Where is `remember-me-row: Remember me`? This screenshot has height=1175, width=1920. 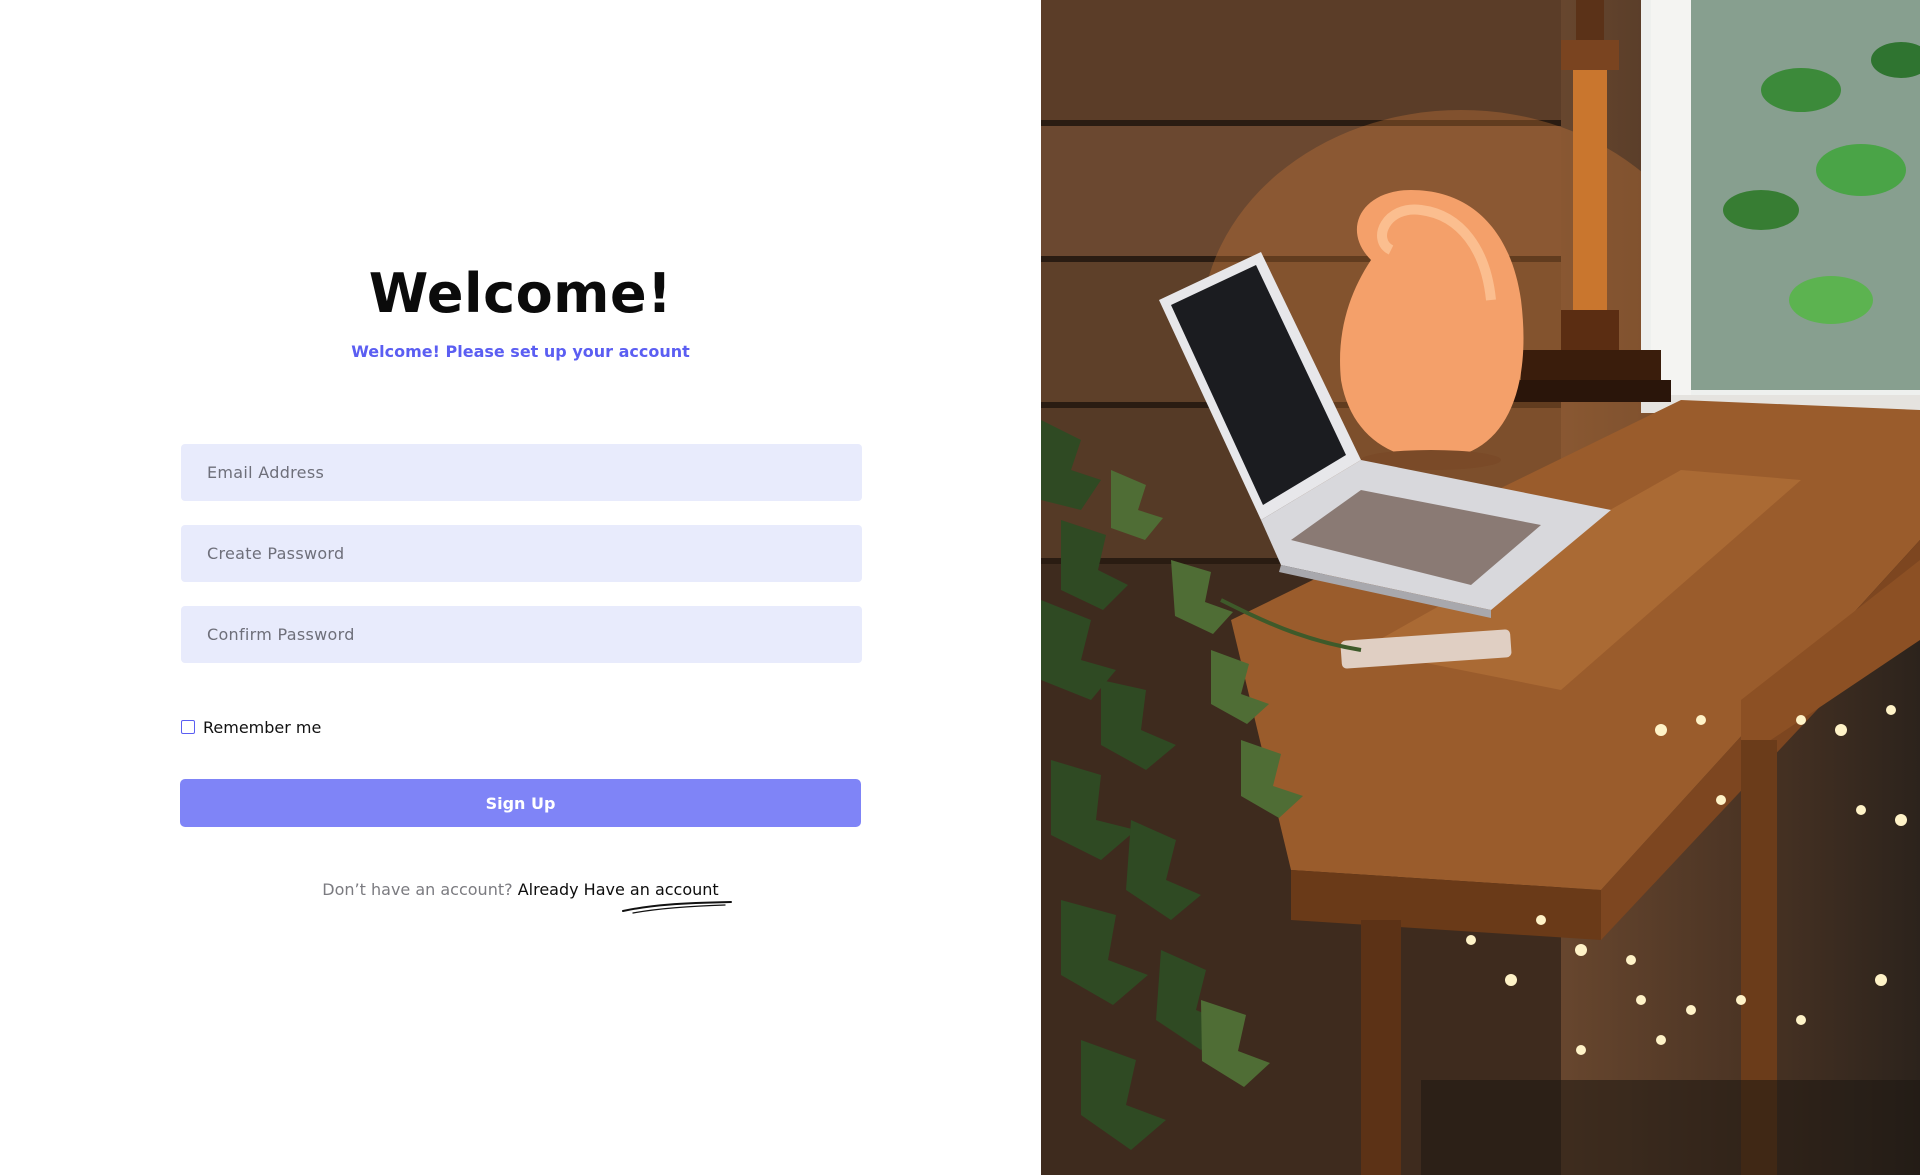
remember-me-row: Remember me is located at coordinates (251, 727).